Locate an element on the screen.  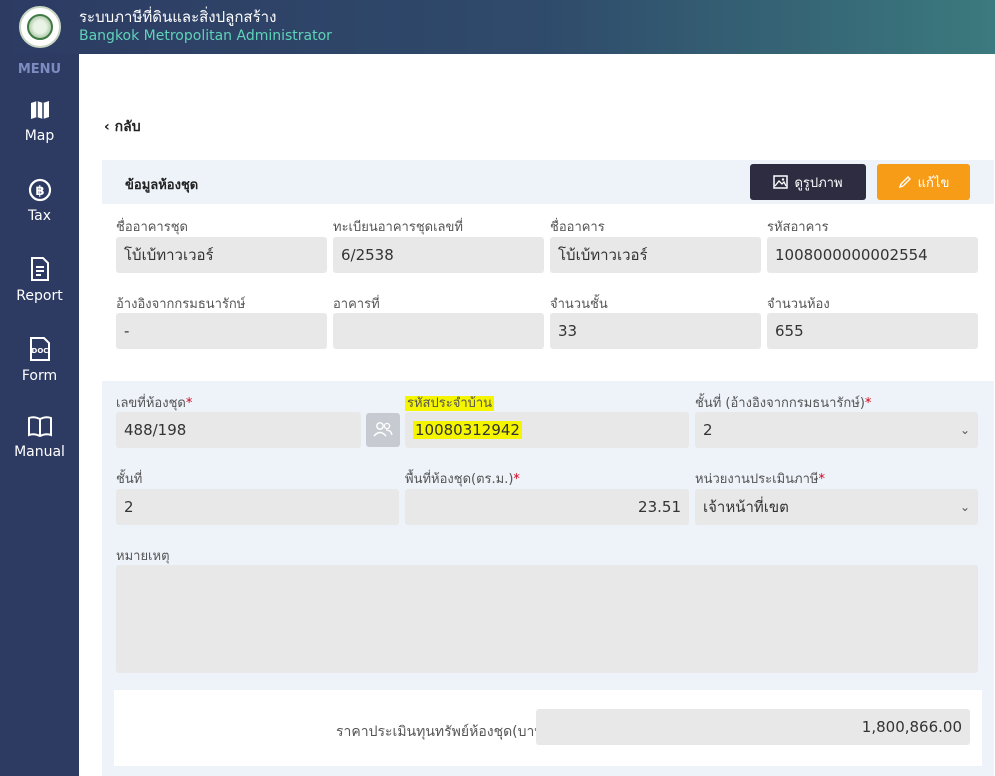
card-title: ข้อมูลห้องชุด is located at coordinates (162, 185).